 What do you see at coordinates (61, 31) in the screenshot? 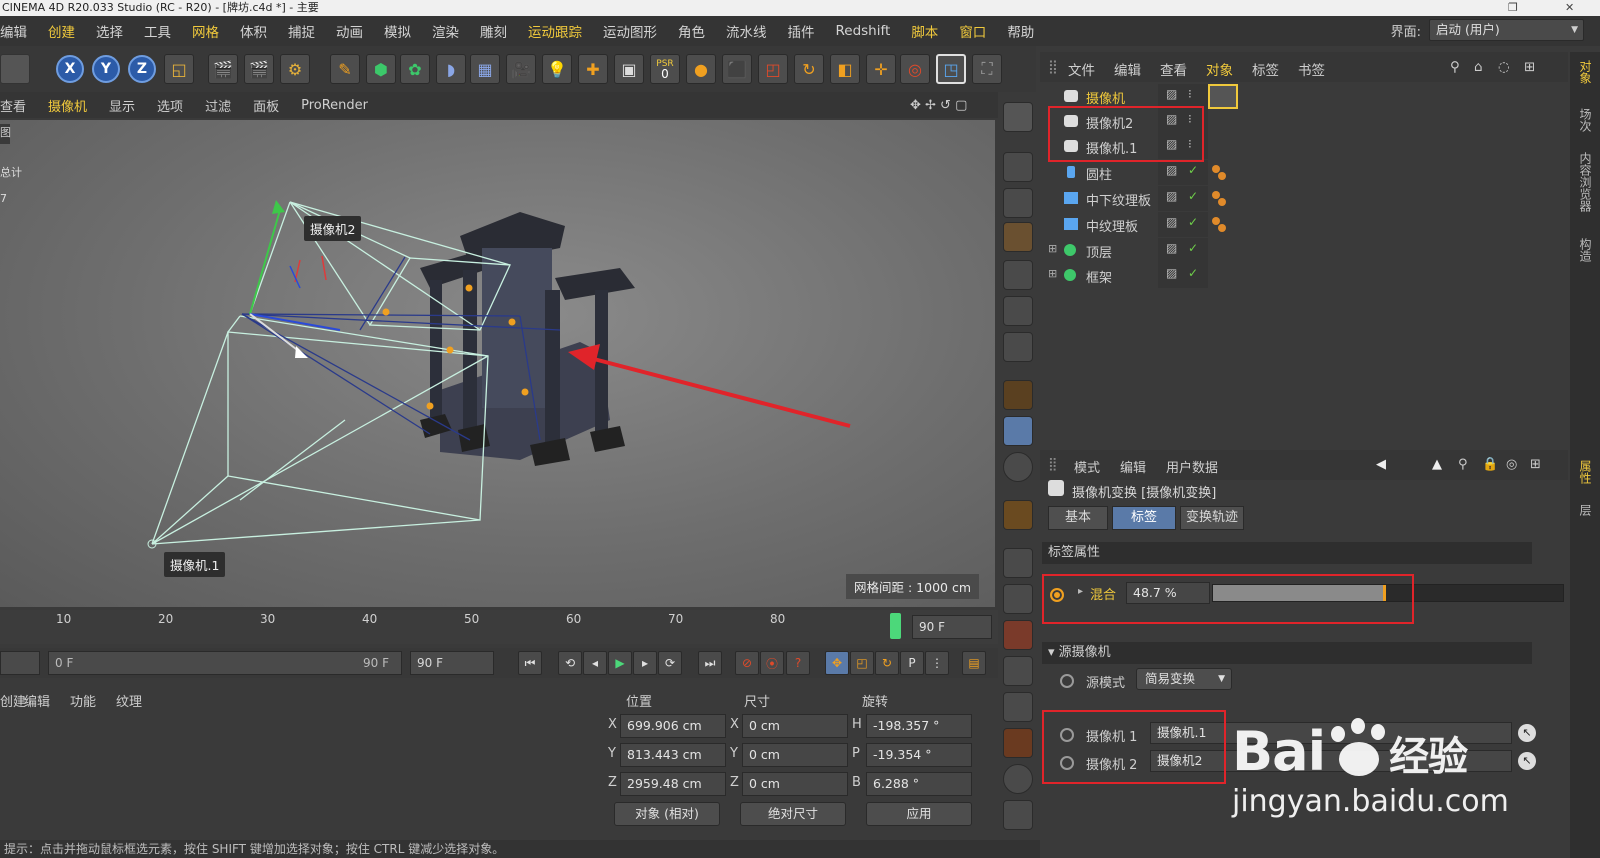
I see `menu-create: 创建` at bounding box center [61, 31].